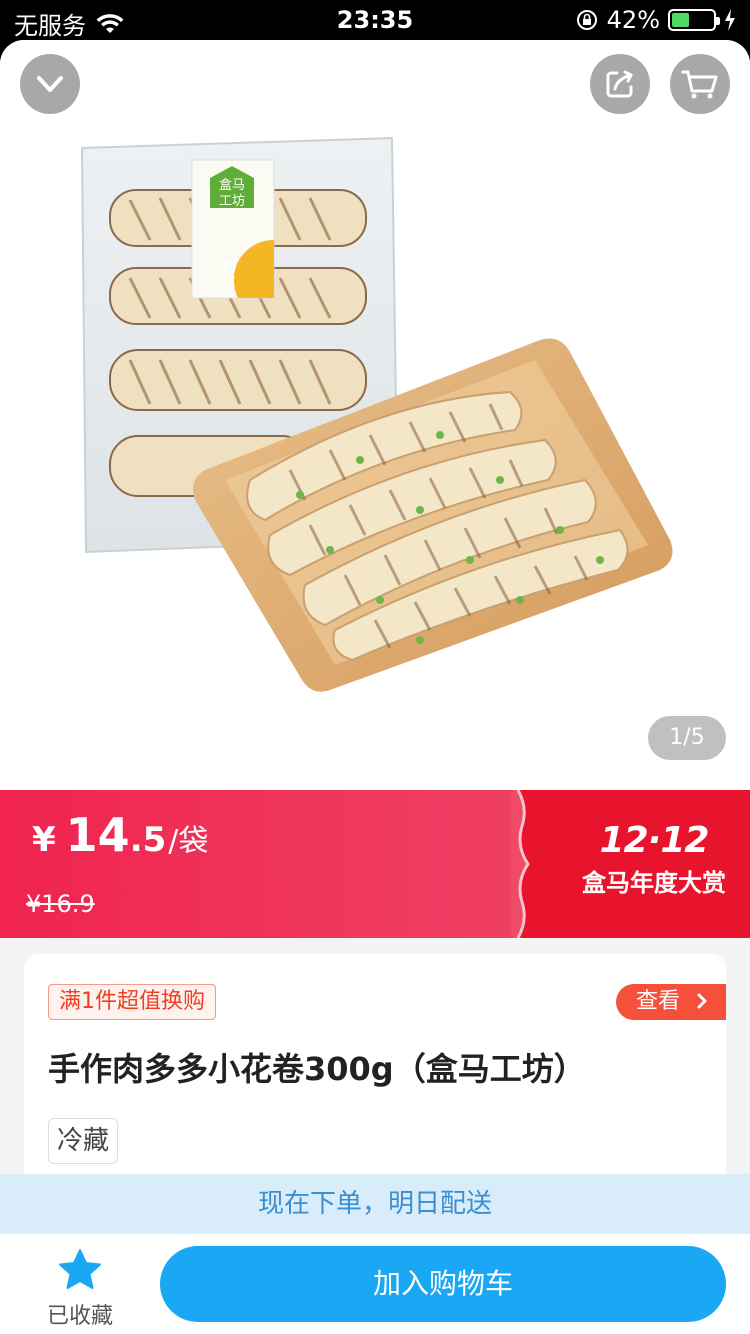 The height and width of the screenshot is (1334, 750). I want to click on view-deal-label: 查看, so click(658, 1001).